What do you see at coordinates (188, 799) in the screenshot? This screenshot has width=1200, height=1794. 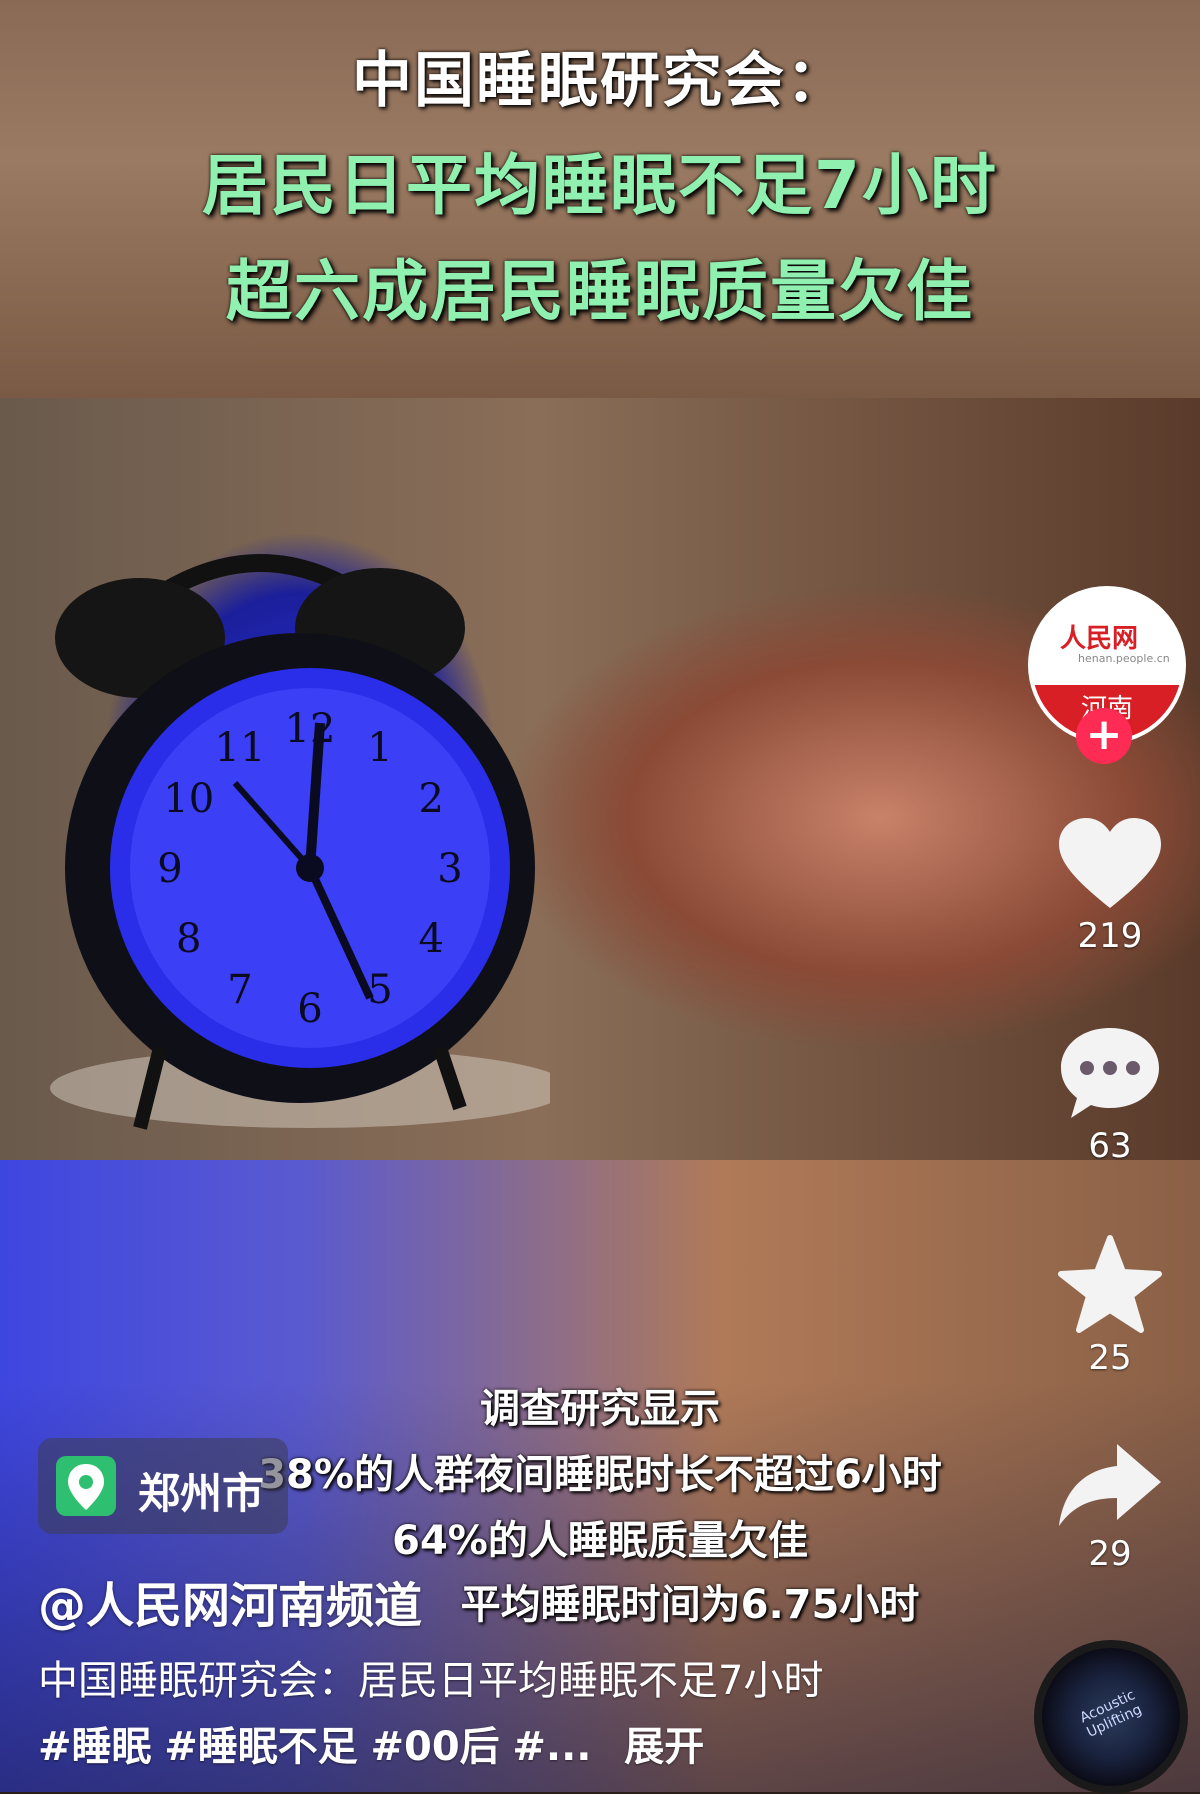 I see `clock-numeral: 10` at bounding box center [188, 799].